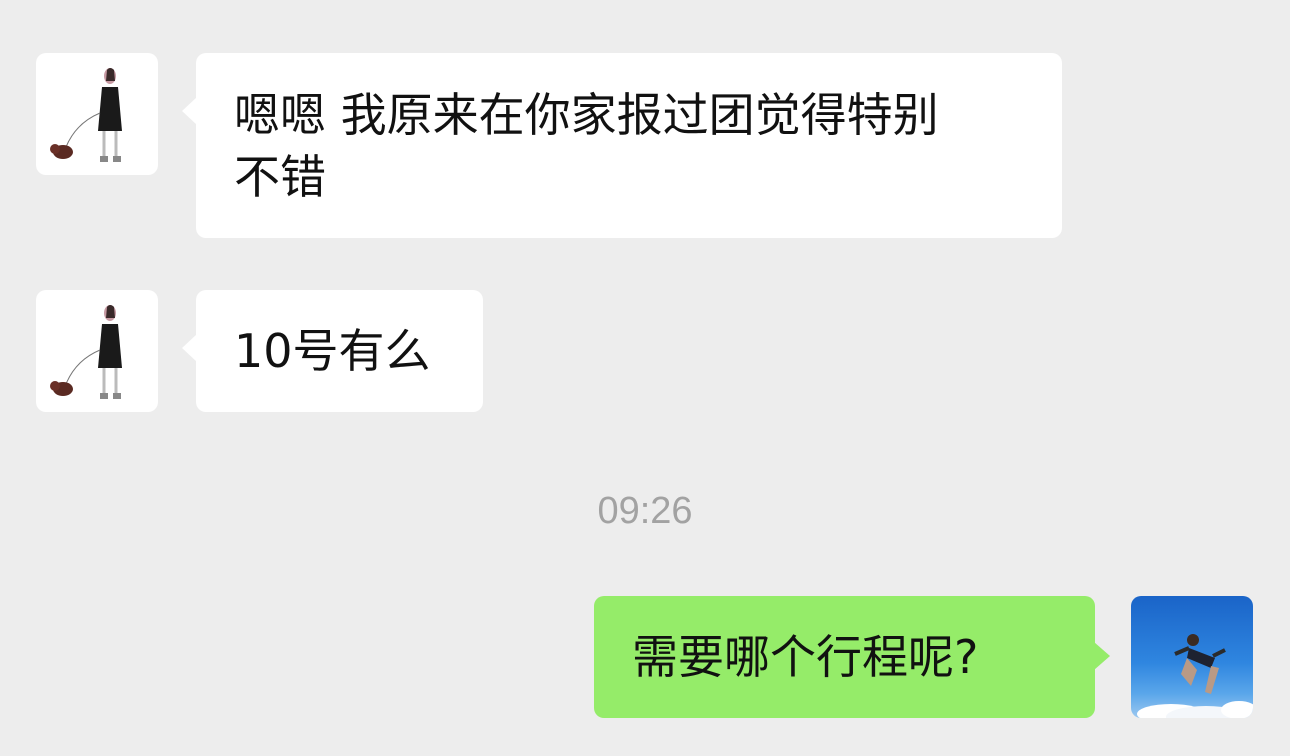 This screenshot has height=756, width=1290. I want to click on incoming-message-bubble: 10号有么, so click(332, 351).